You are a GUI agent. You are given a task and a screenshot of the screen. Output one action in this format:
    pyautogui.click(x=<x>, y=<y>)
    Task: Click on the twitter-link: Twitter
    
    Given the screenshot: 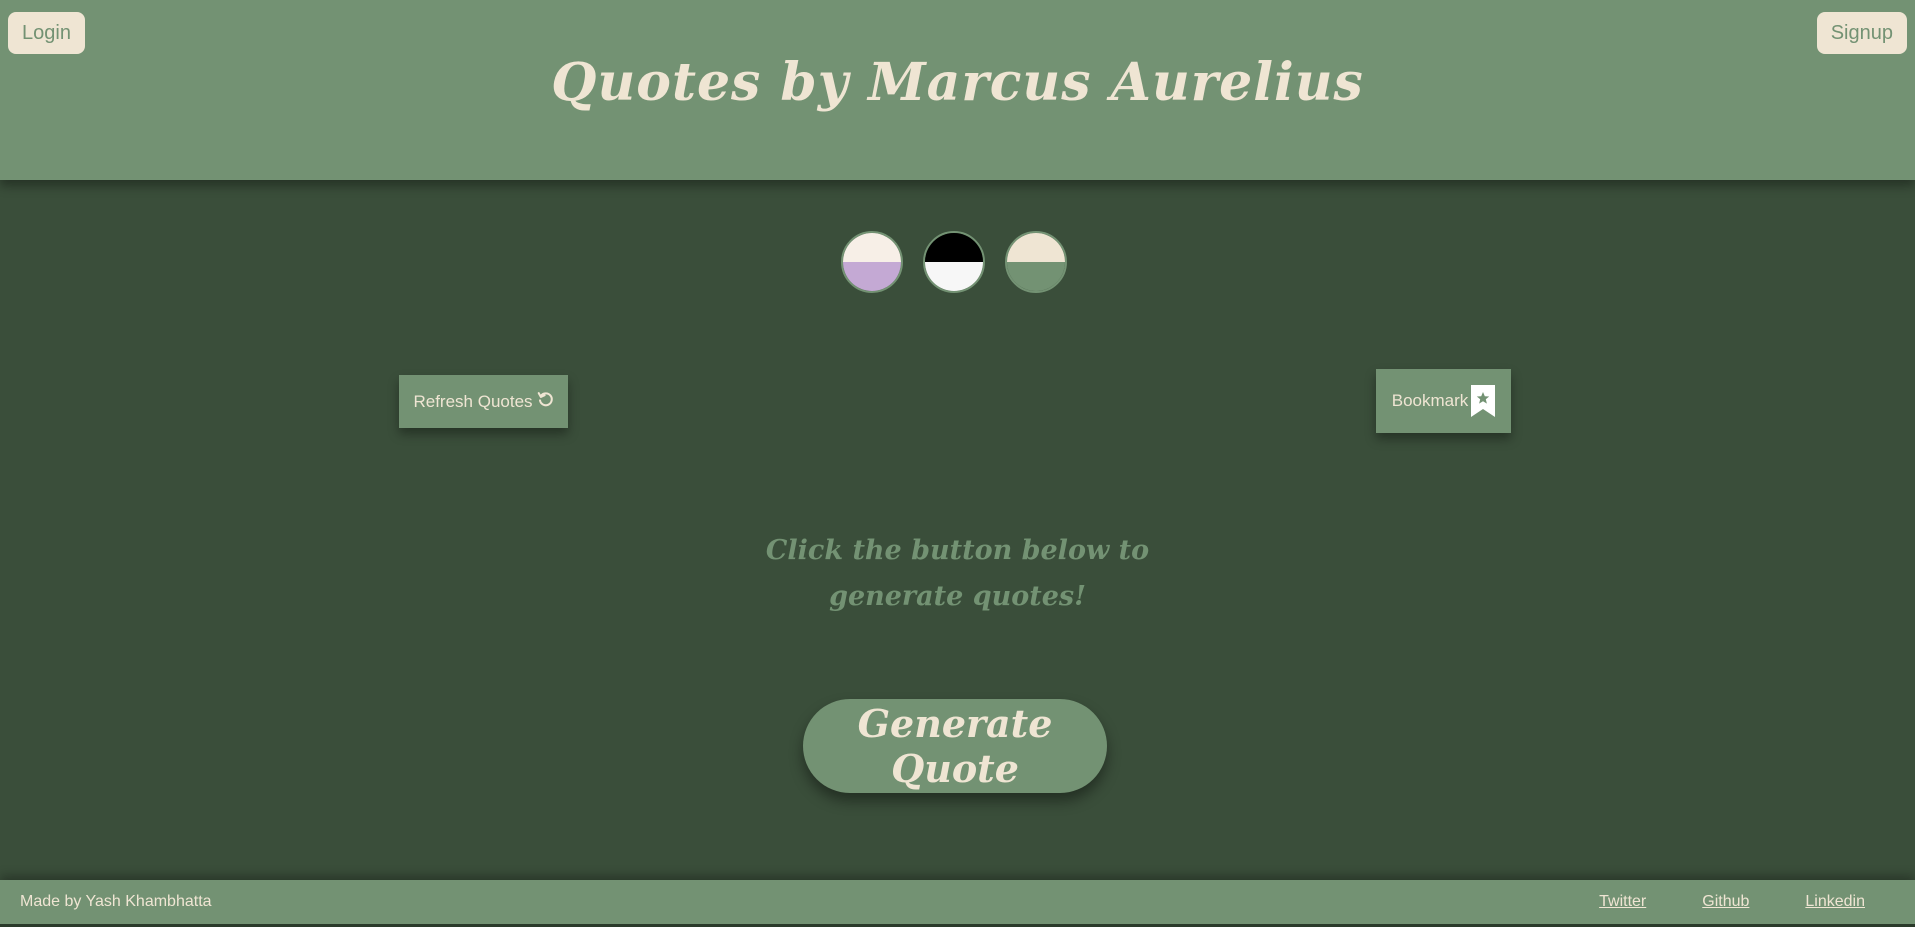 What is the action you would take?
    pyautogui.click(x=1622, y=902)
    